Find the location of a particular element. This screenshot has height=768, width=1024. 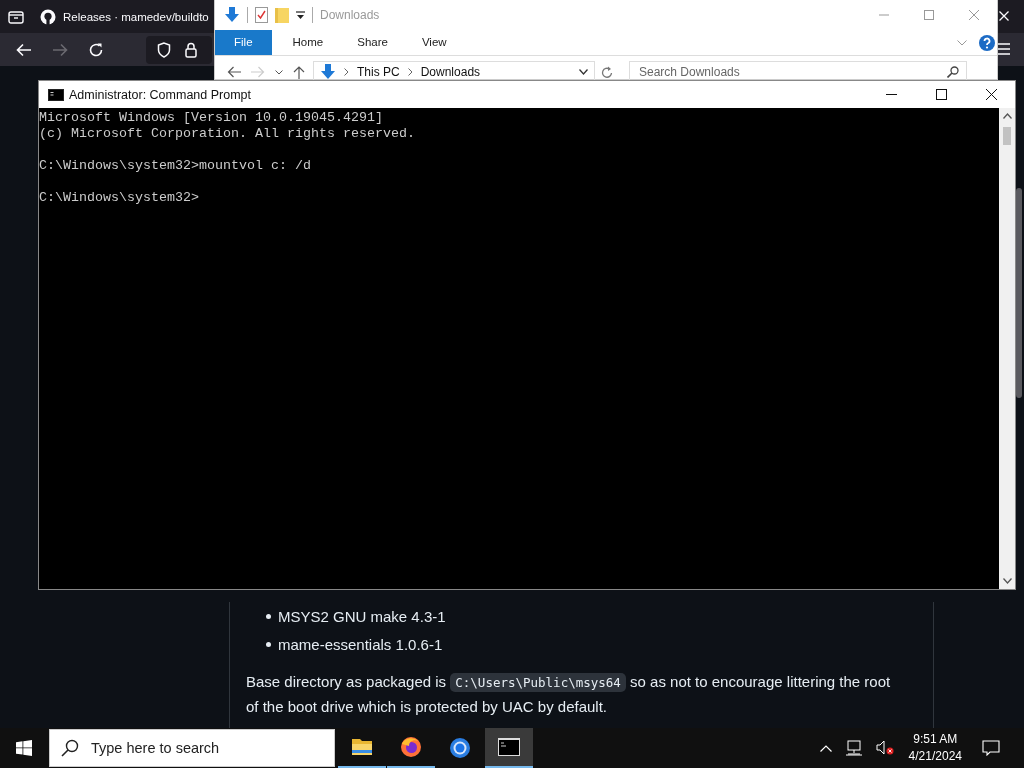

console-line: C:\Windows\system32>mountvol c: /d is located at coordinates (175, 166).